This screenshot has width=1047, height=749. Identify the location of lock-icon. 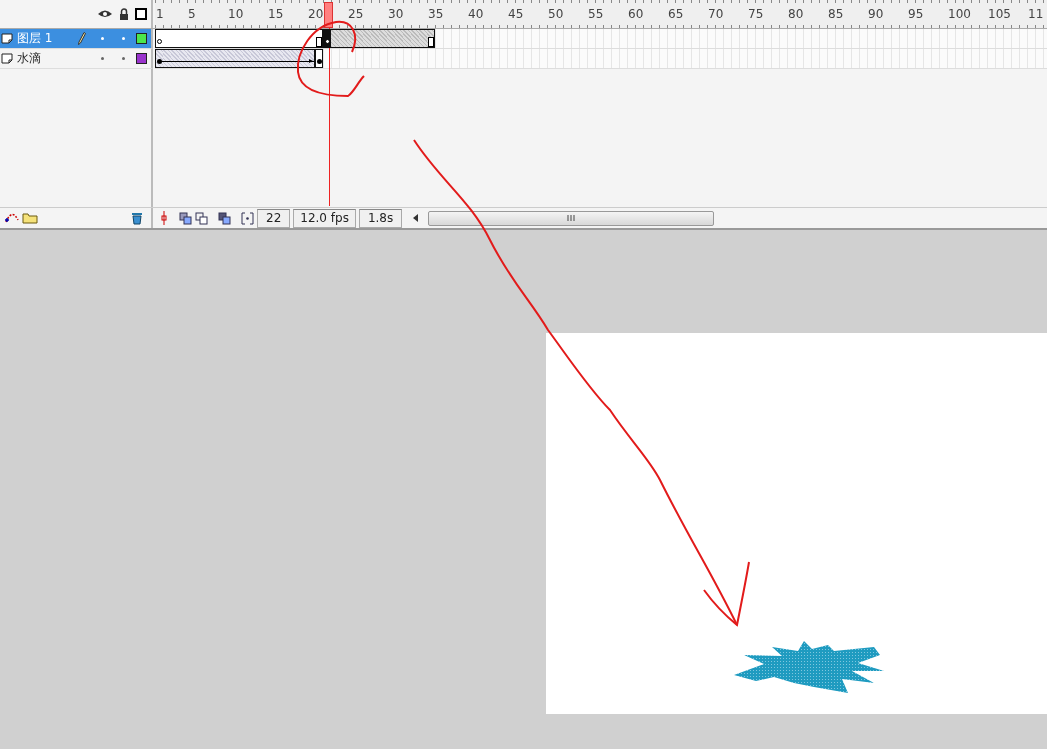
(124, 14).